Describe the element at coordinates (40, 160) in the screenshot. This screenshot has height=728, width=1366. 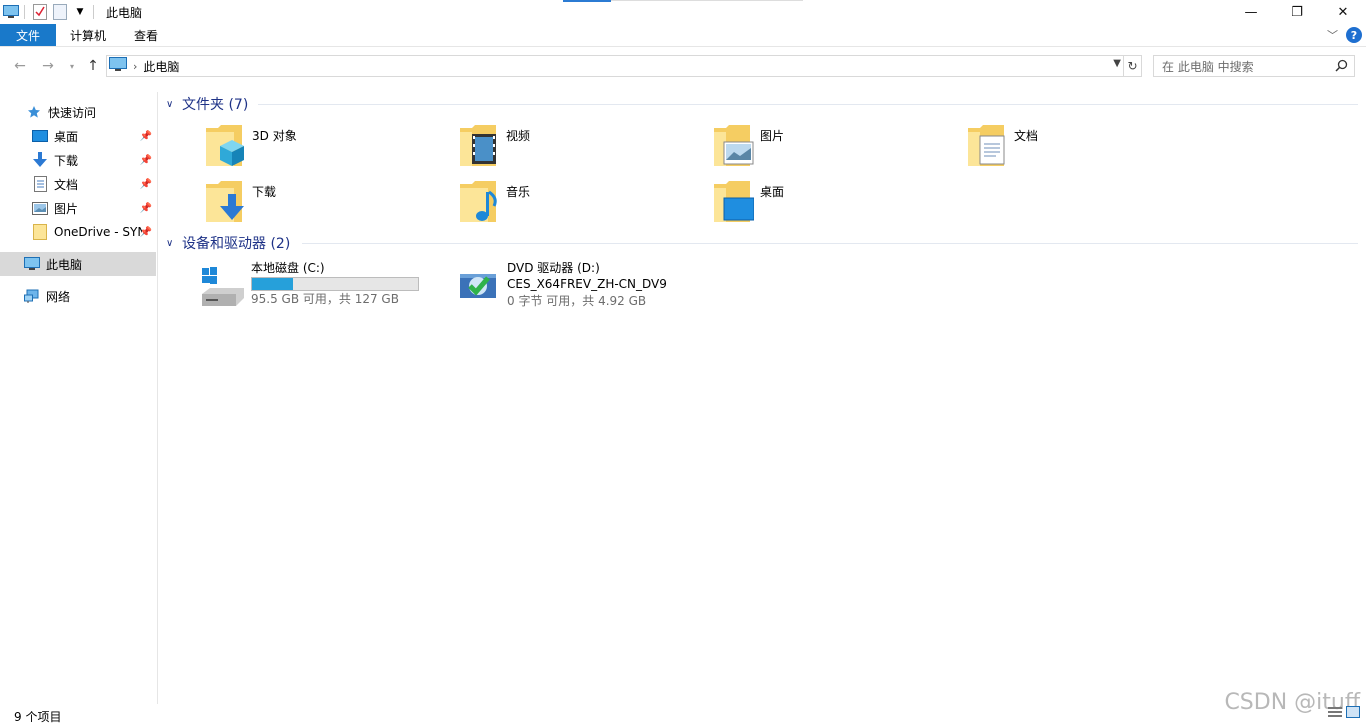
I see `download-arrow-icon` at that location.